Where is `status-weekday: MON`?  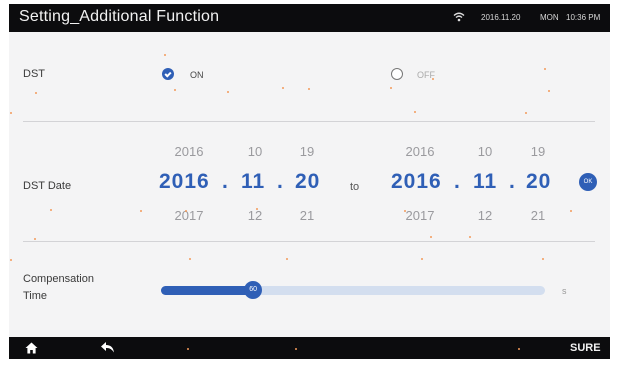 status-weekday: MON is located at coordinates (549, 17).